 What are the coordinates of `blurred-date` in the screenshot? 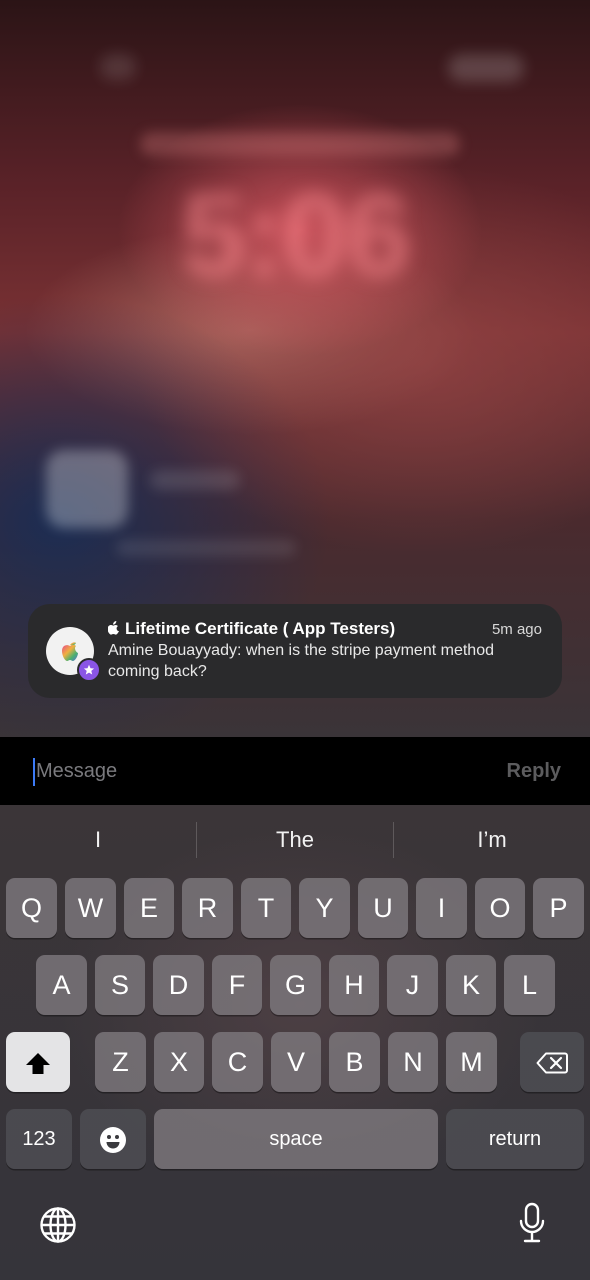 It's located at (300, 144).